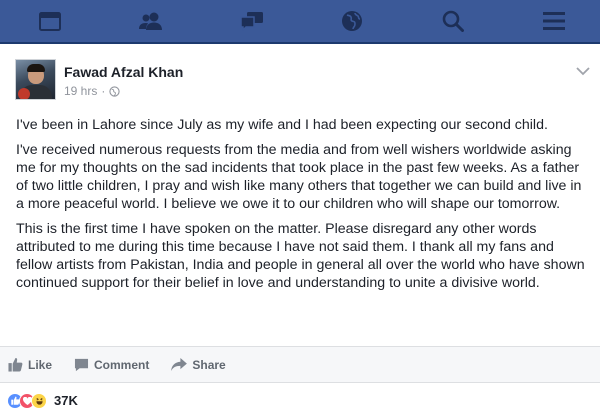 This screenshot has width=600, height=418. I want to click on globe-icon, so click(114, 91).